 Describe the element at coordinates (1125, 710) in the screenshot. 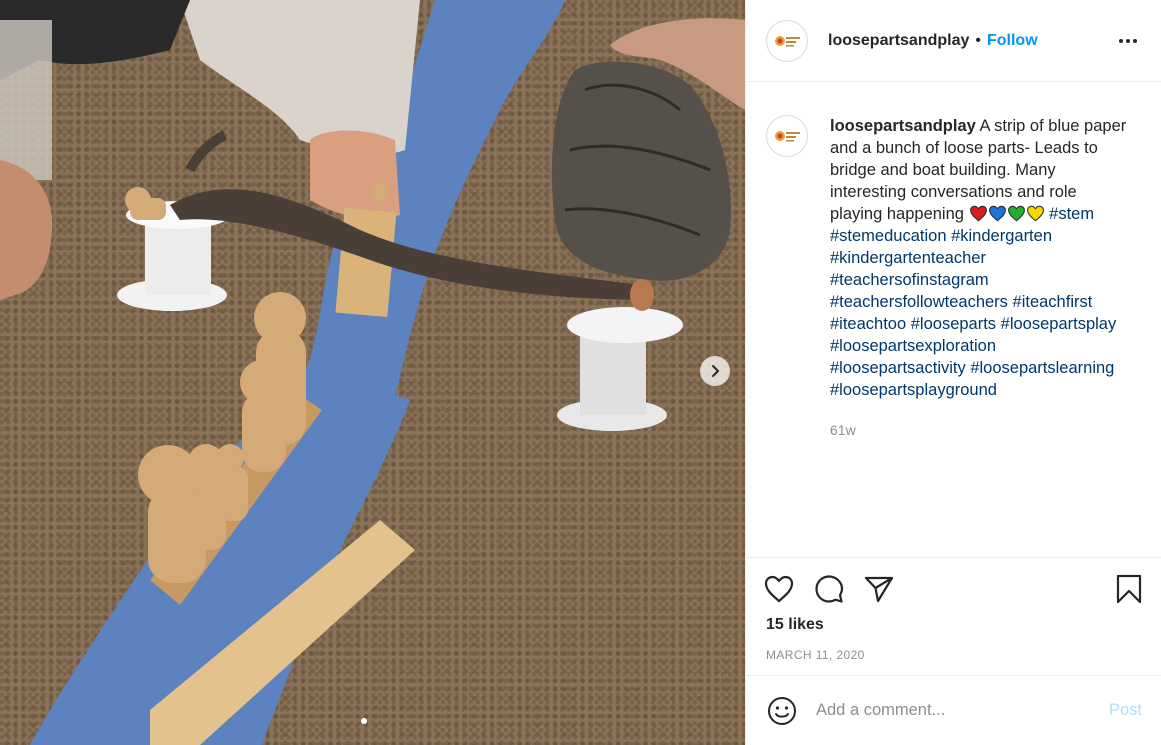

I see `post-comment-button: Post` at that location.